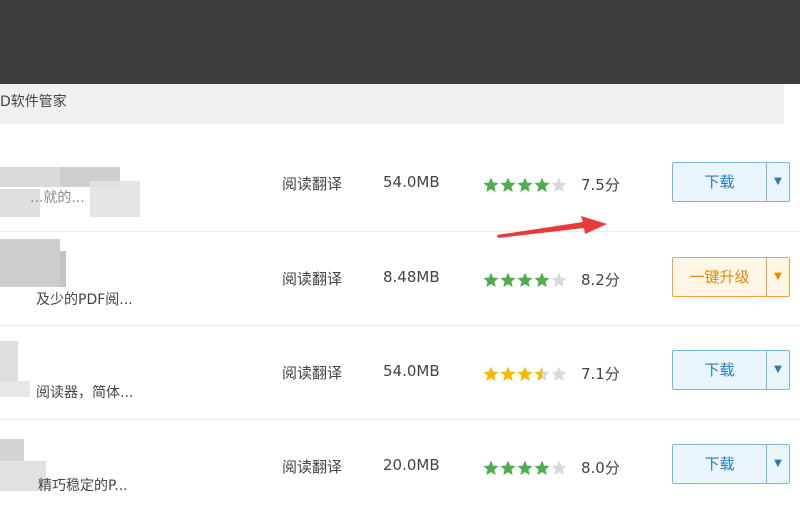 The image size is (800, 513). What do you see at coordinates (411, 277) in the screenshot?
I see `software-size: 8.48MB` at bounding box center [411, 277].